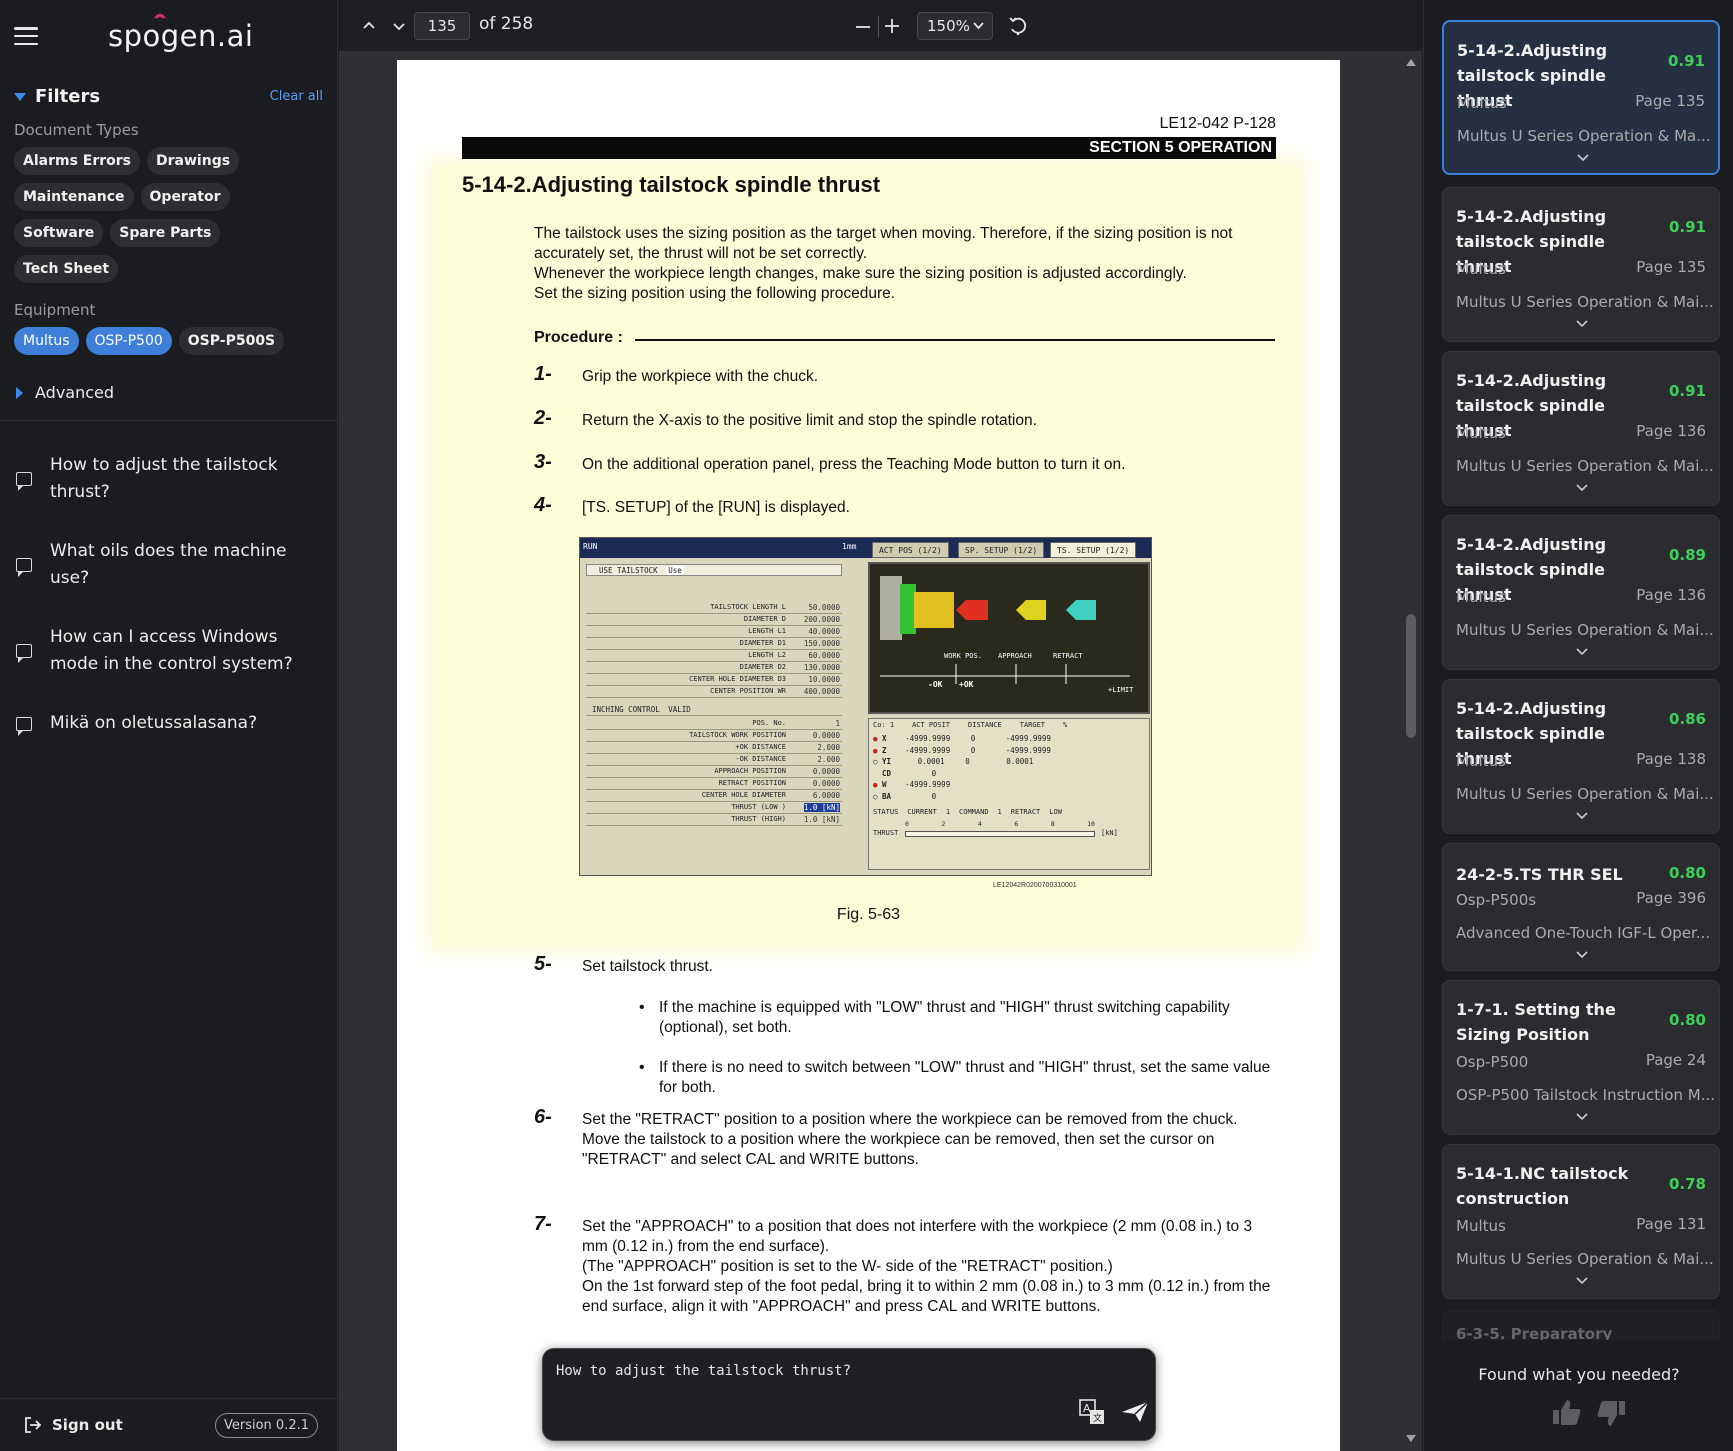  What do you see at coordinates (1411, 751) in the screenshot?
I see `viewer-scrollbar` at bounding box center [1411, 751].